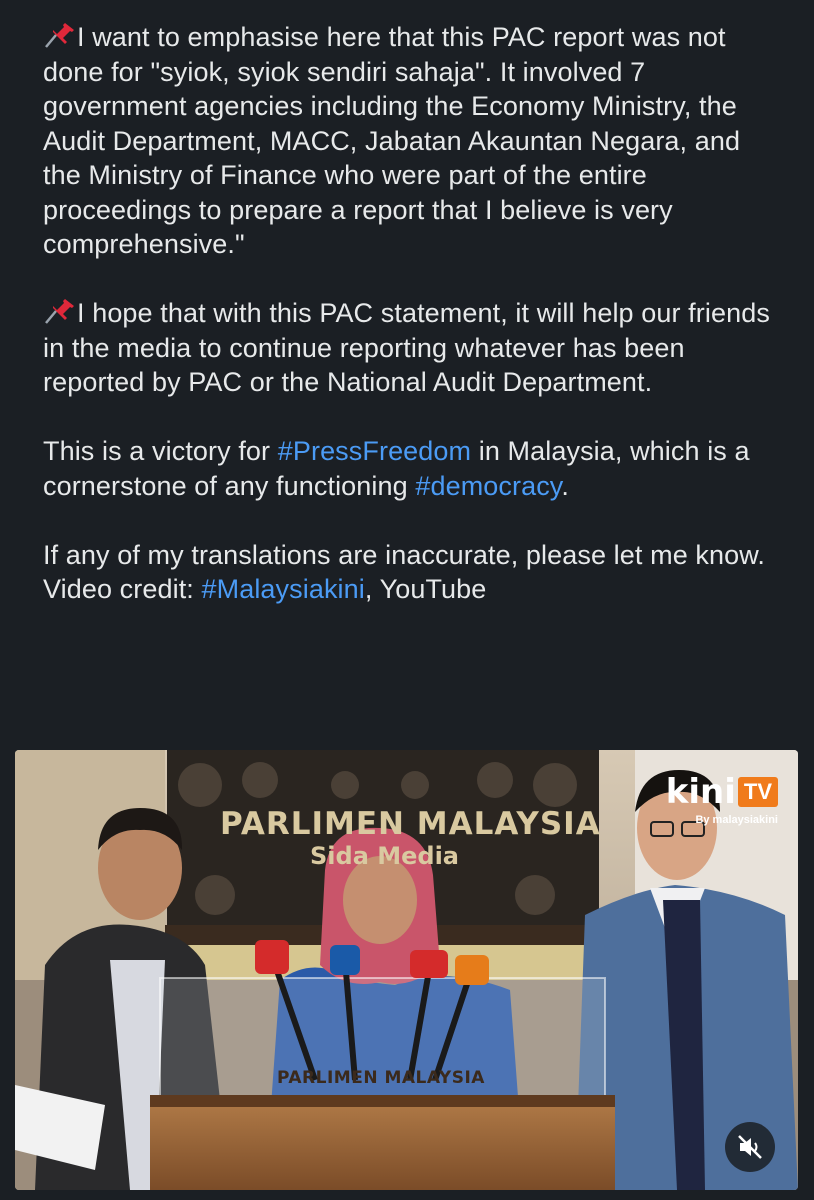 The image size is (814, 1200). I want to click on podium-label: PARLIMEN MALAYSIA, so click(381, 1078).